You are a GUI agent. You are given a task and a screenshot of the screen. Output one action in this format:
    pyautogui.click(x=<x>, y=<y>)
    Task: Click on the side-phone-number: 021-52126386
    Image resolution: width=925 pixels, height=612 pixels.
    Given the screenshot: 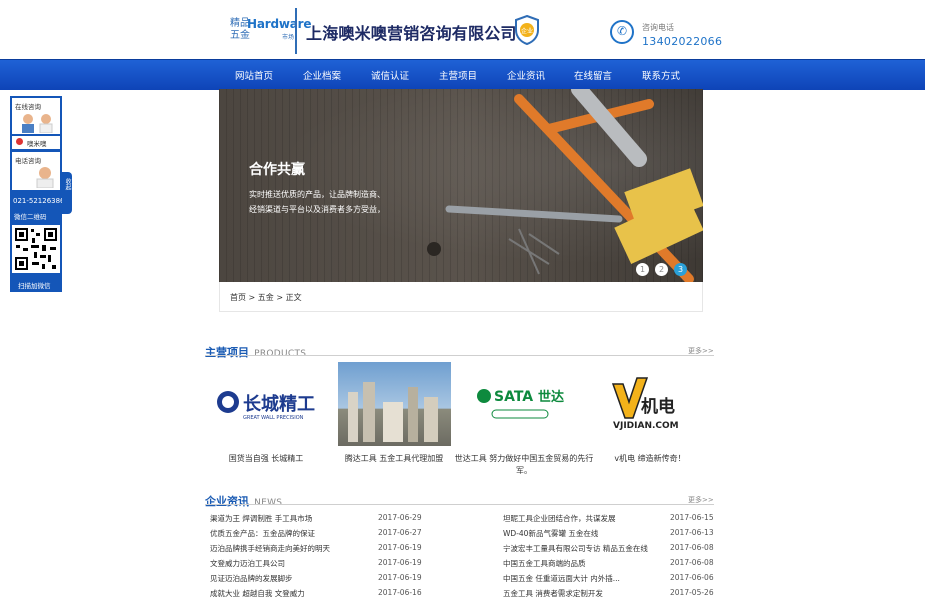 What is the action you would take?
    pyautogui.click(x=39, y=201)
    